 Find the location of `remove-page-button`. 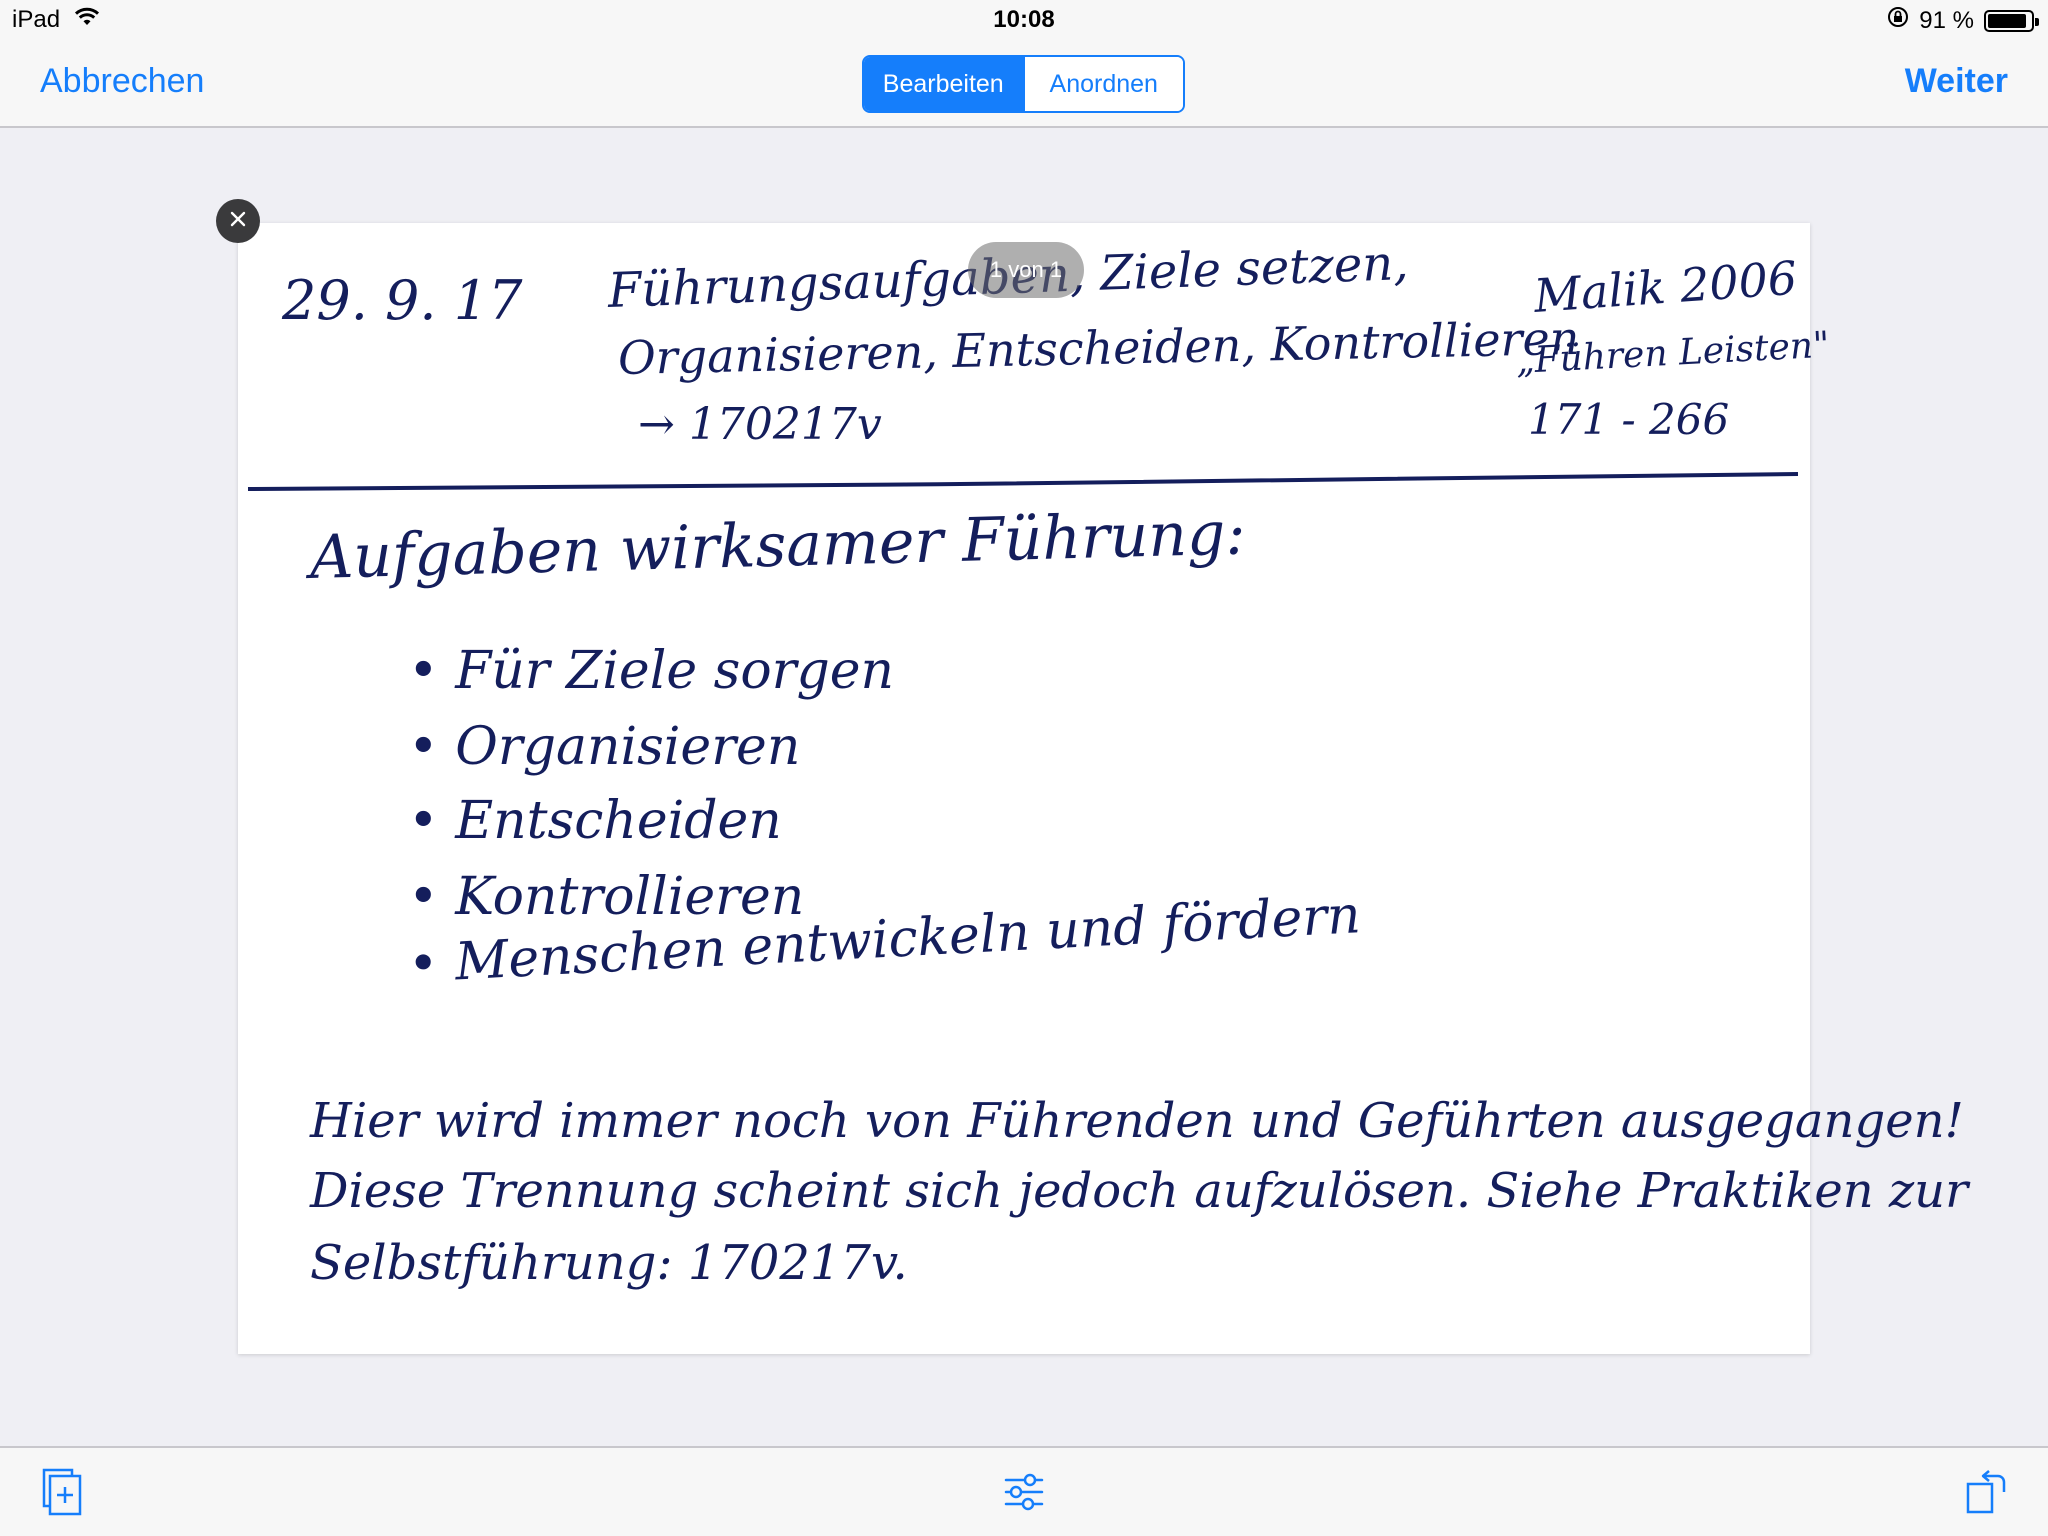

remove-page-button is located at coordinates (238, 221).